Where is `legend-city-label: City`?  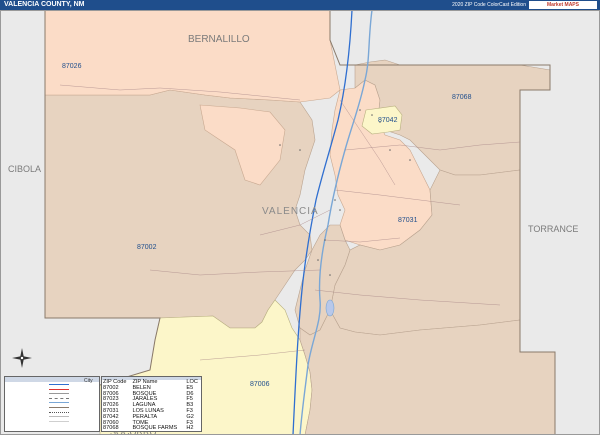 legend-city-label: City is located at coordinates (88, 381).